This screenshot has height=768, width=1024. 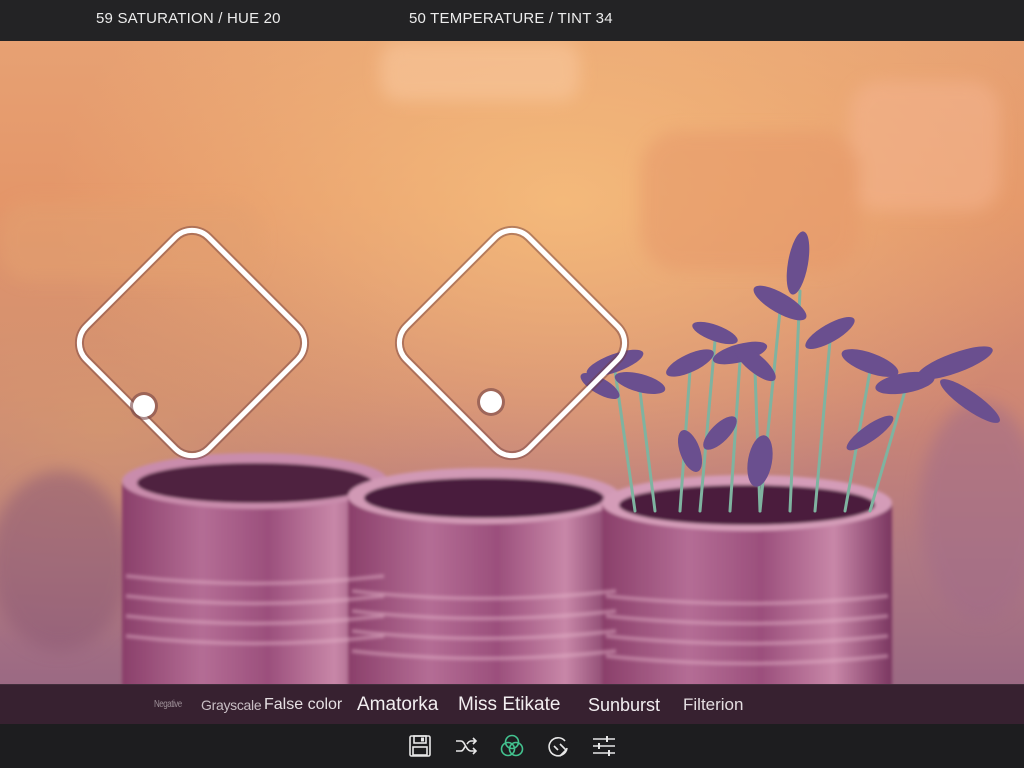 I want to click on adjustments-button, so click(x=604, y=746).